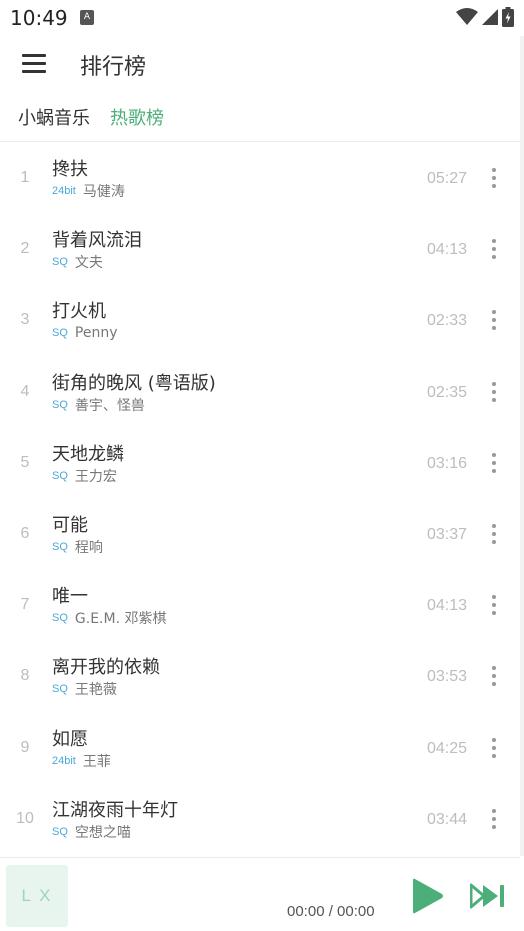 This screenshot has width=524, height=931. I want to click on song-row: 2 背着风流泪 SQ 文夫 04:13, so click(260, 248).